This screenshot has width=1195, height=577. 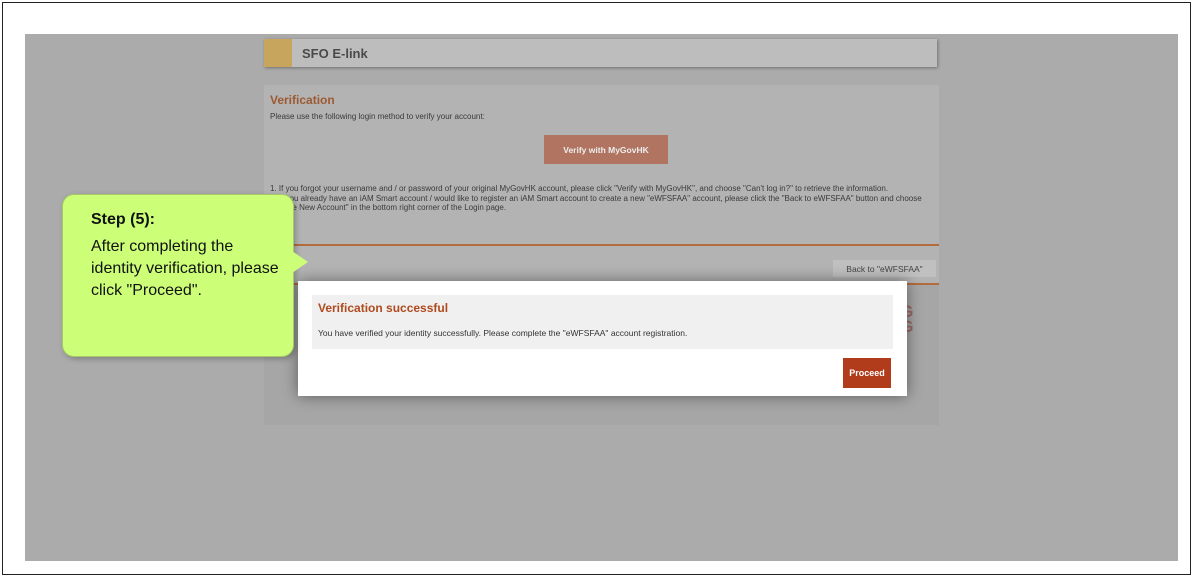 What do you see at coordinates (884, 268) in the screenshot?
I see `back-to-ewfsfaa-button: Back to "eWFSFAA"` at bounding box center [884, 268].